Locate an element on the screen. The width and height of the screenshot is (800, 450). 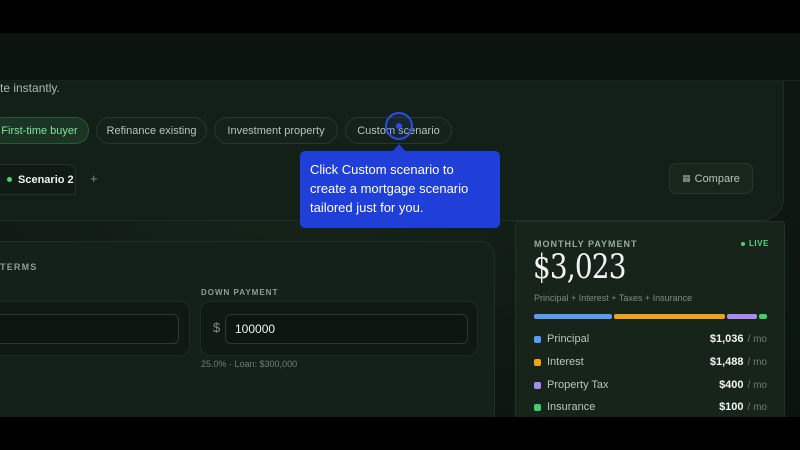
breakdown-row-principal: Principal $1,036 / mo is located at coordinates (650, 339).